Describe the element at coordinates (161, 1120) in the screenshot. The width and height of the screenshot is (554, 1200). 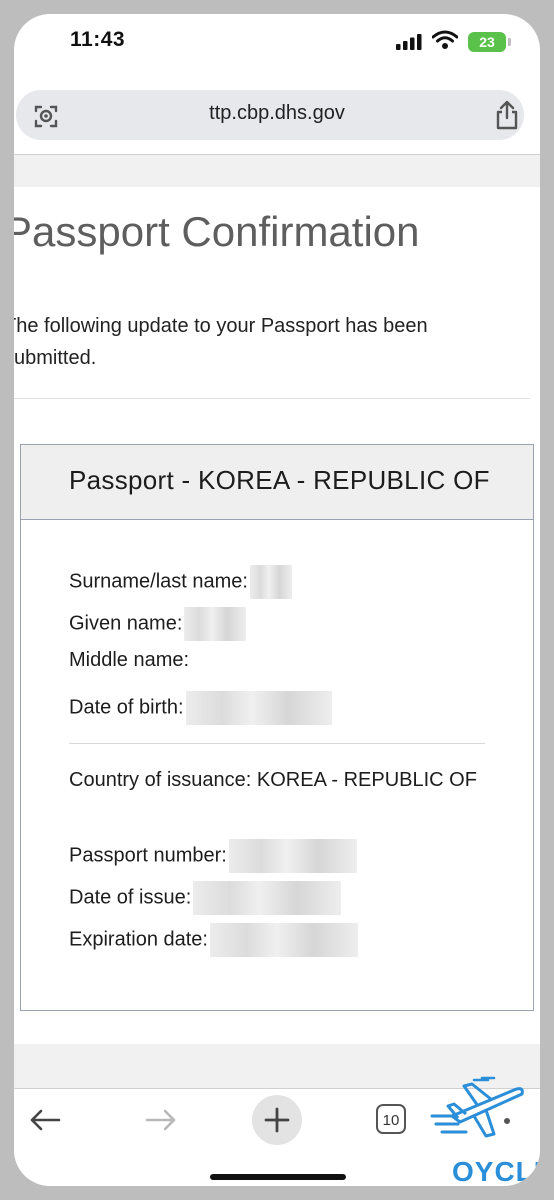
I see `forward-arrow-icon` at that location.